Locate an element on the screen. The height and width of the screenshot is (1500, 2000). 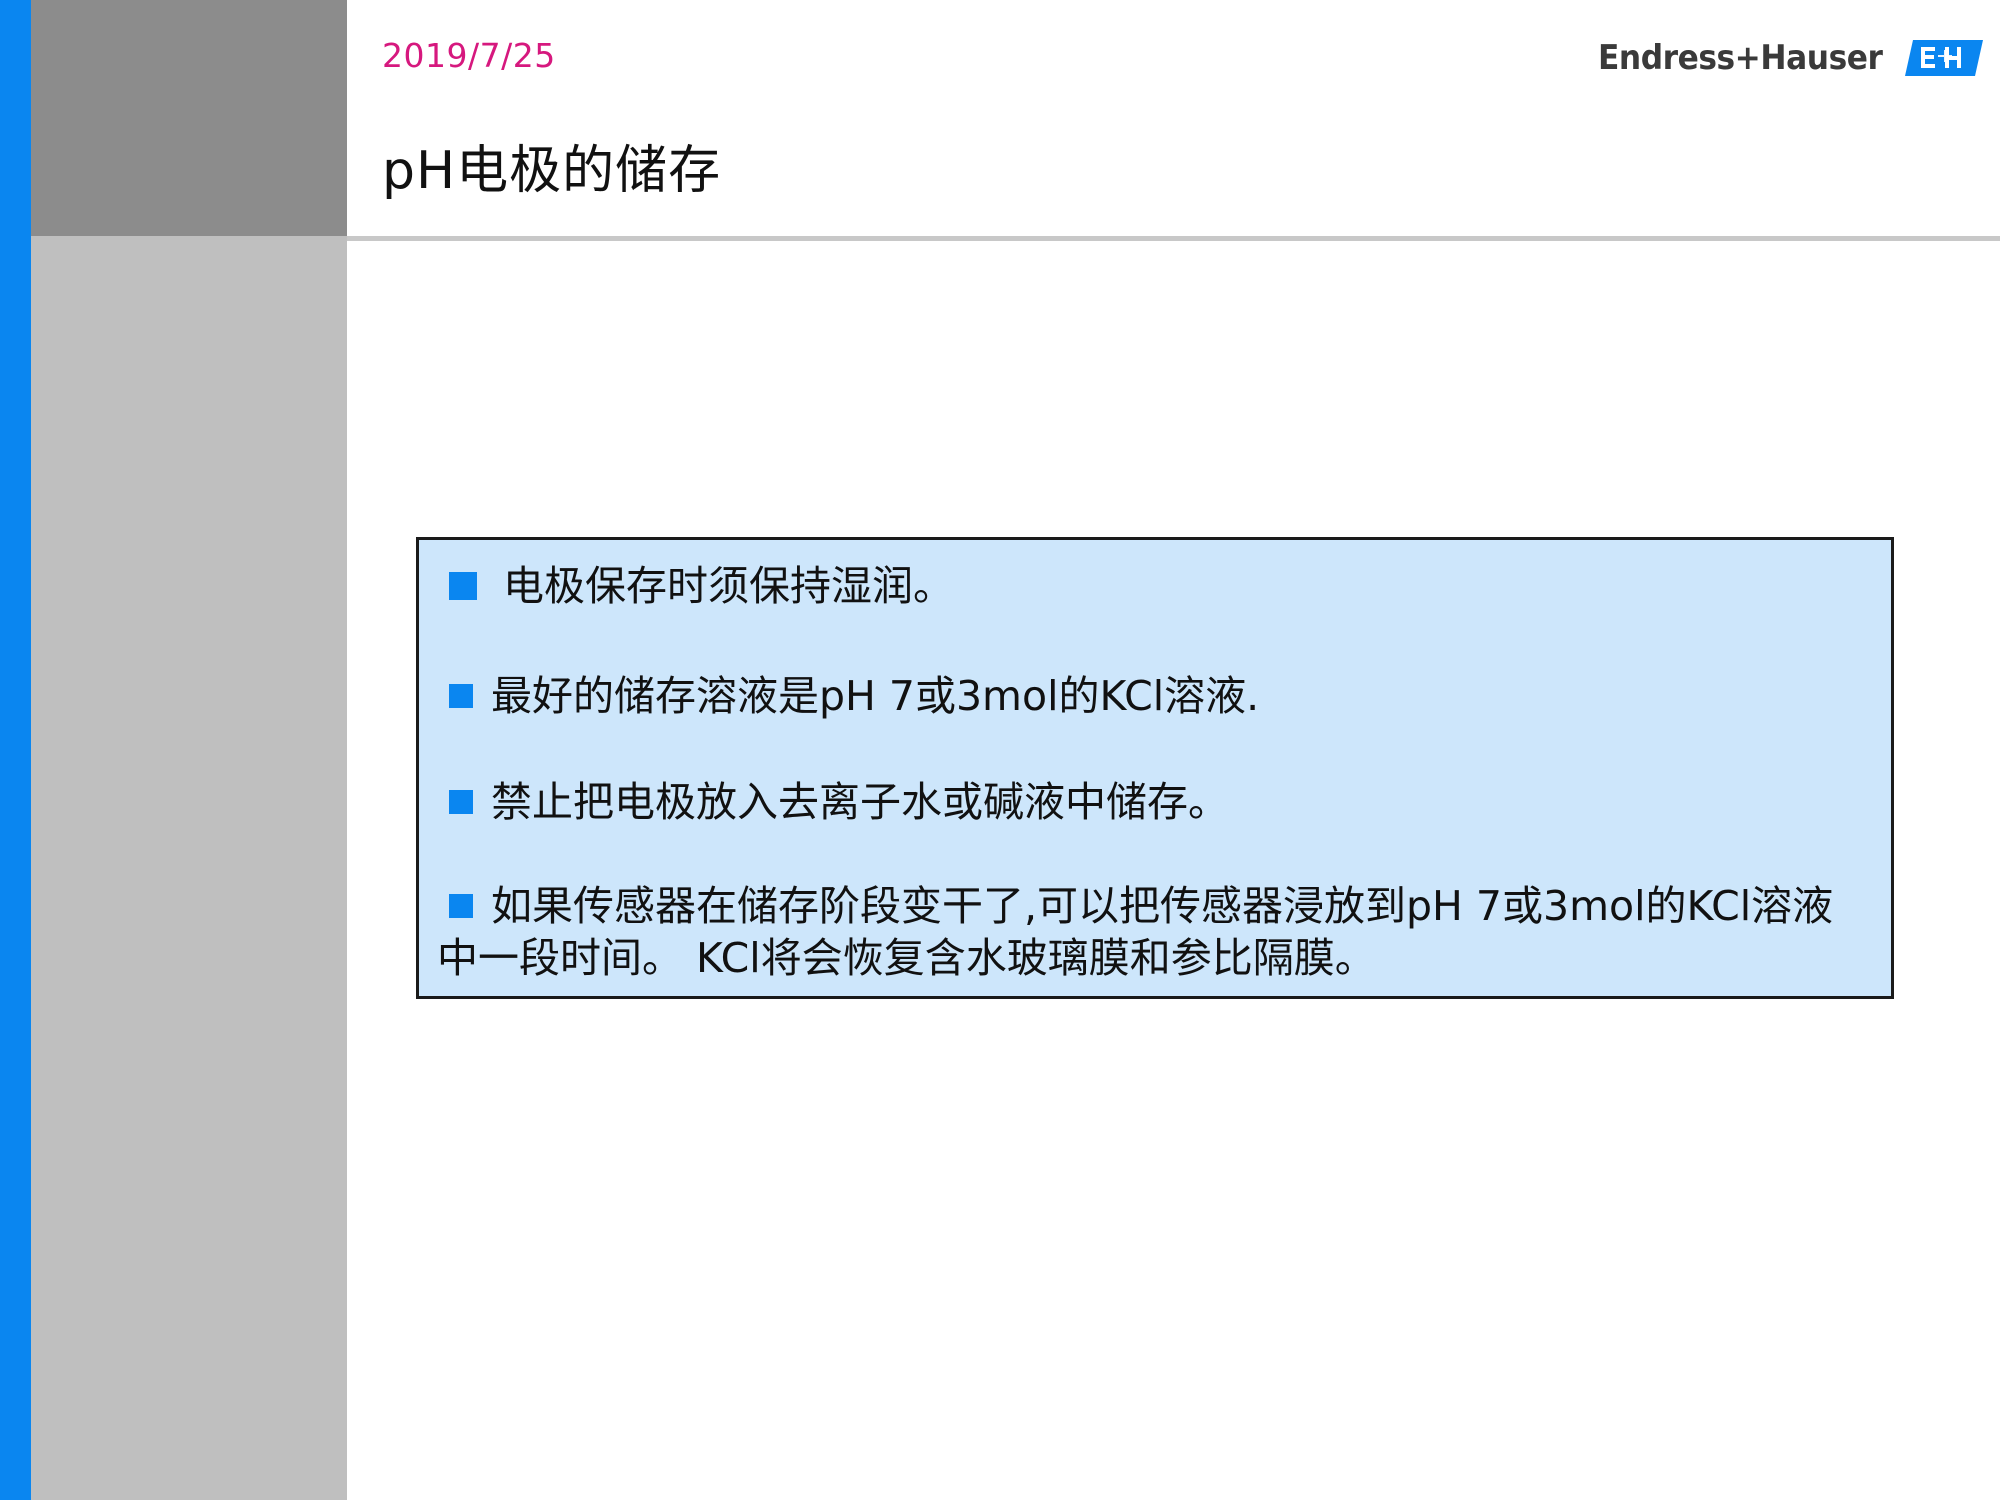
list-item-text: 禁止把电极放入去离子水或碱液中储存。 is located at coordinates (860, 802).